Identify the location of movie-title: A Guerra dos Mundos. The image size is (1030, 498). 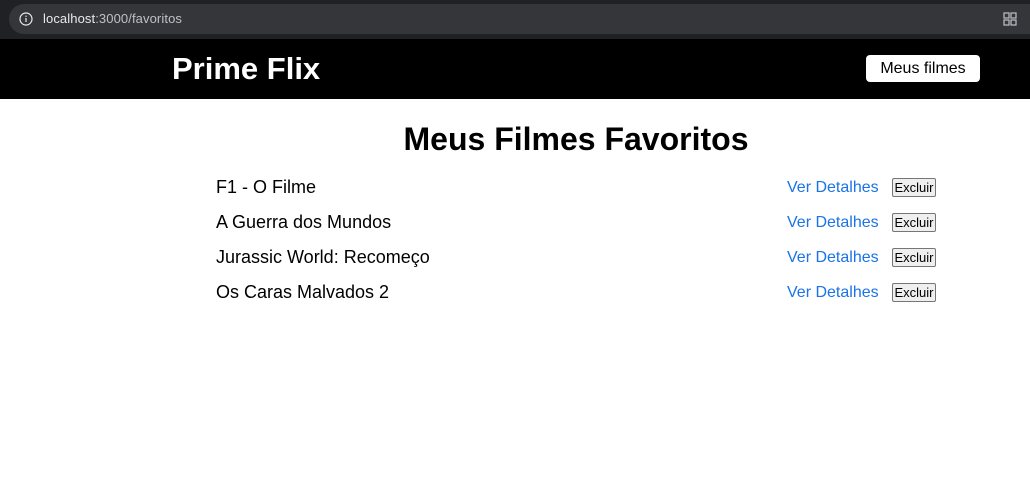
(304, 222).